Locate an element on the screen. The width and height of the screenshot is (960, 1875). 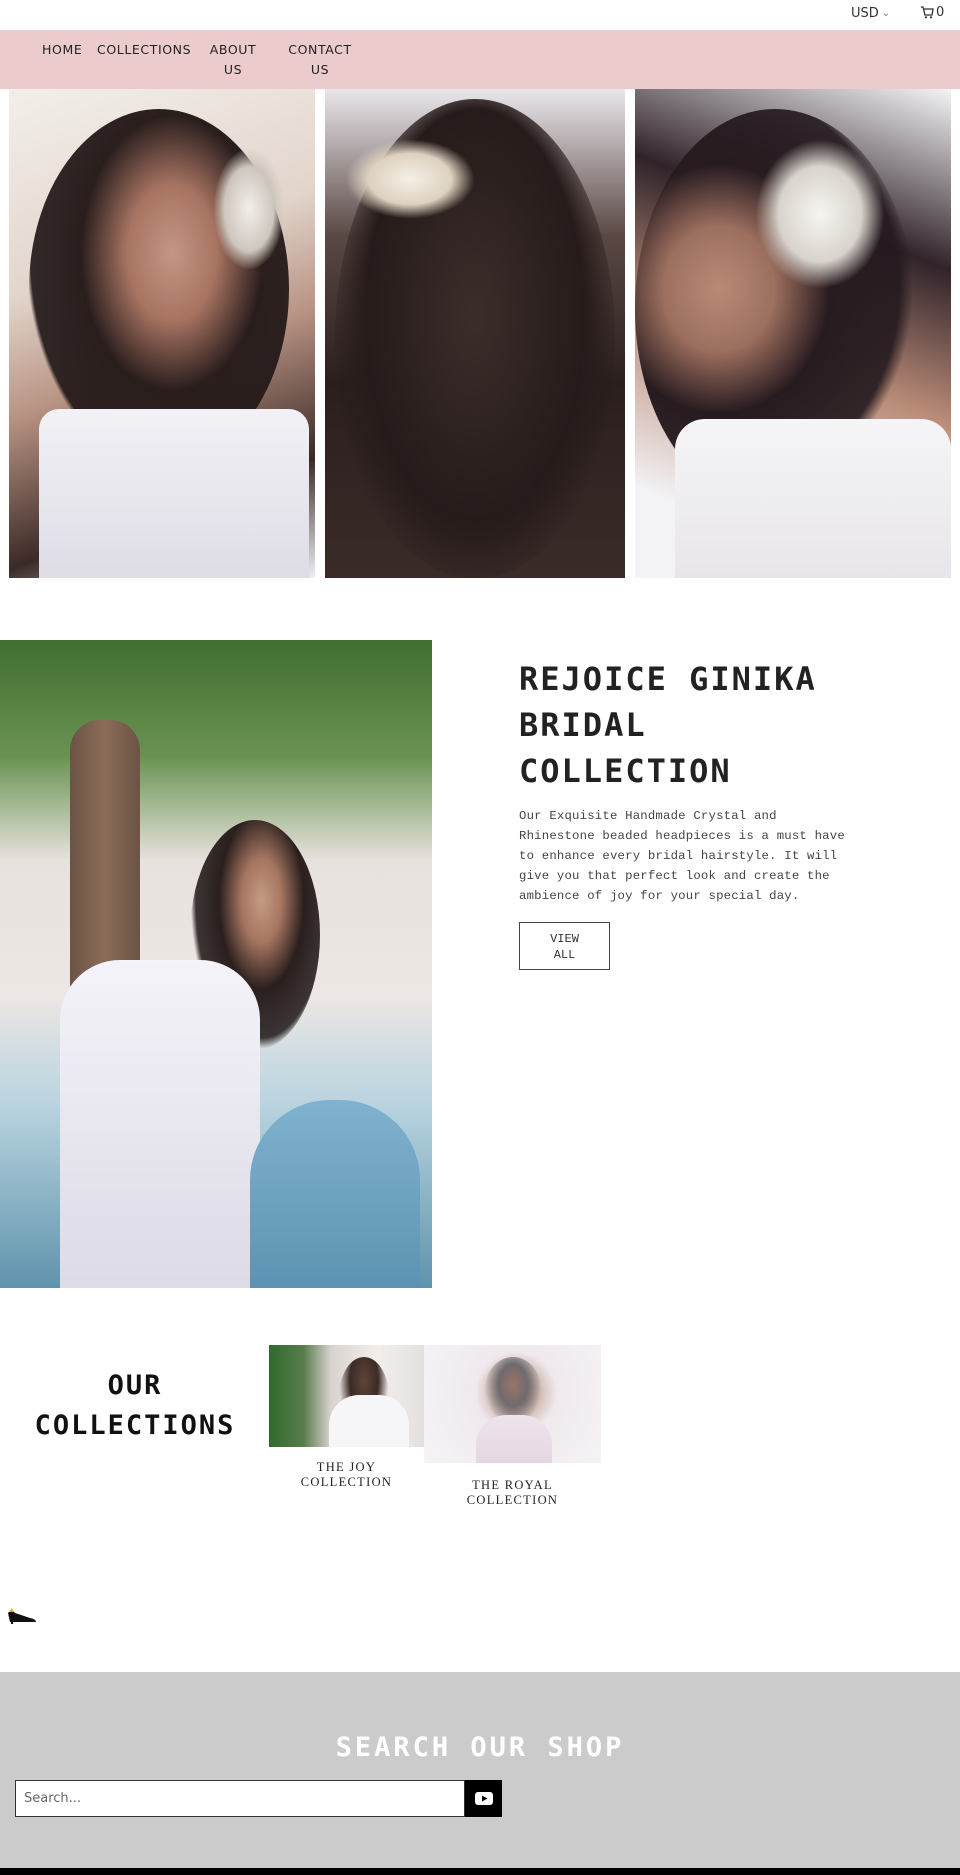
view-all-button: VIEW ALL is located at coordinates (564, 946).